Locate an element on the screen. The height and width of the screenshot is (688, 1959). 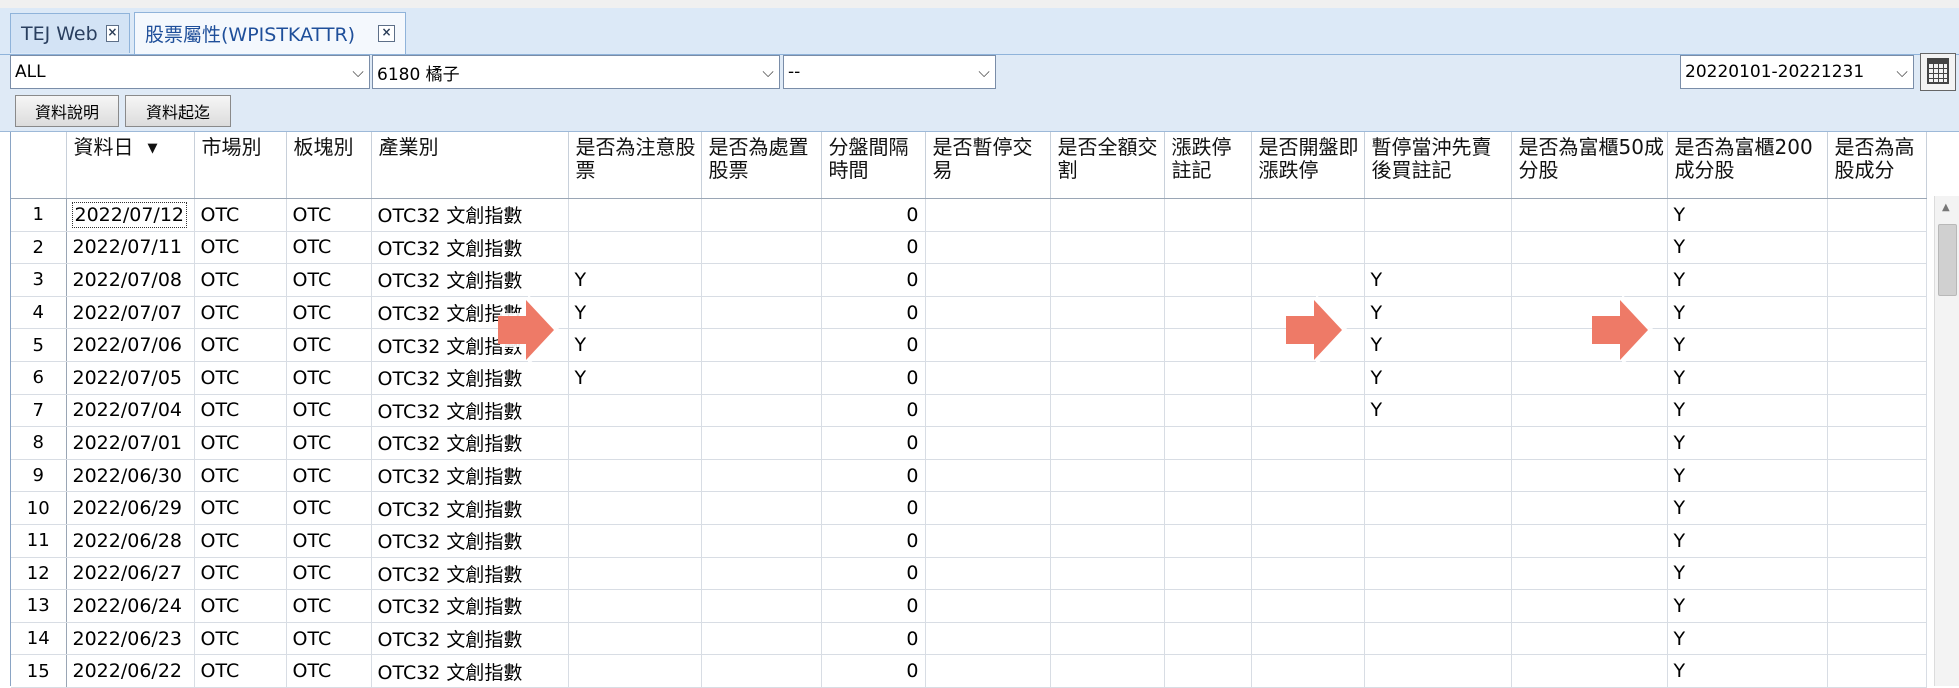
cell-date: 2022/07/12 is located at coordinates (130, 215).